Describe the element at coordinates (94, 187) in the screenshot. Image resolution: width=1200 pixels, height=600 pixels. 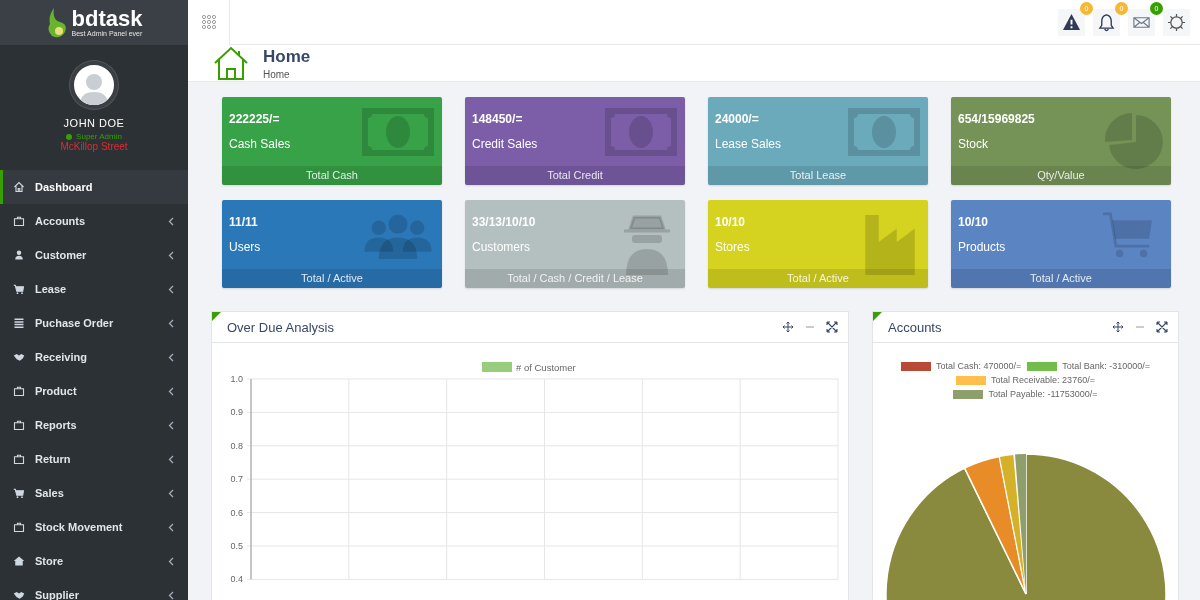
I see `sidebar-item: Dashboard` at that location.